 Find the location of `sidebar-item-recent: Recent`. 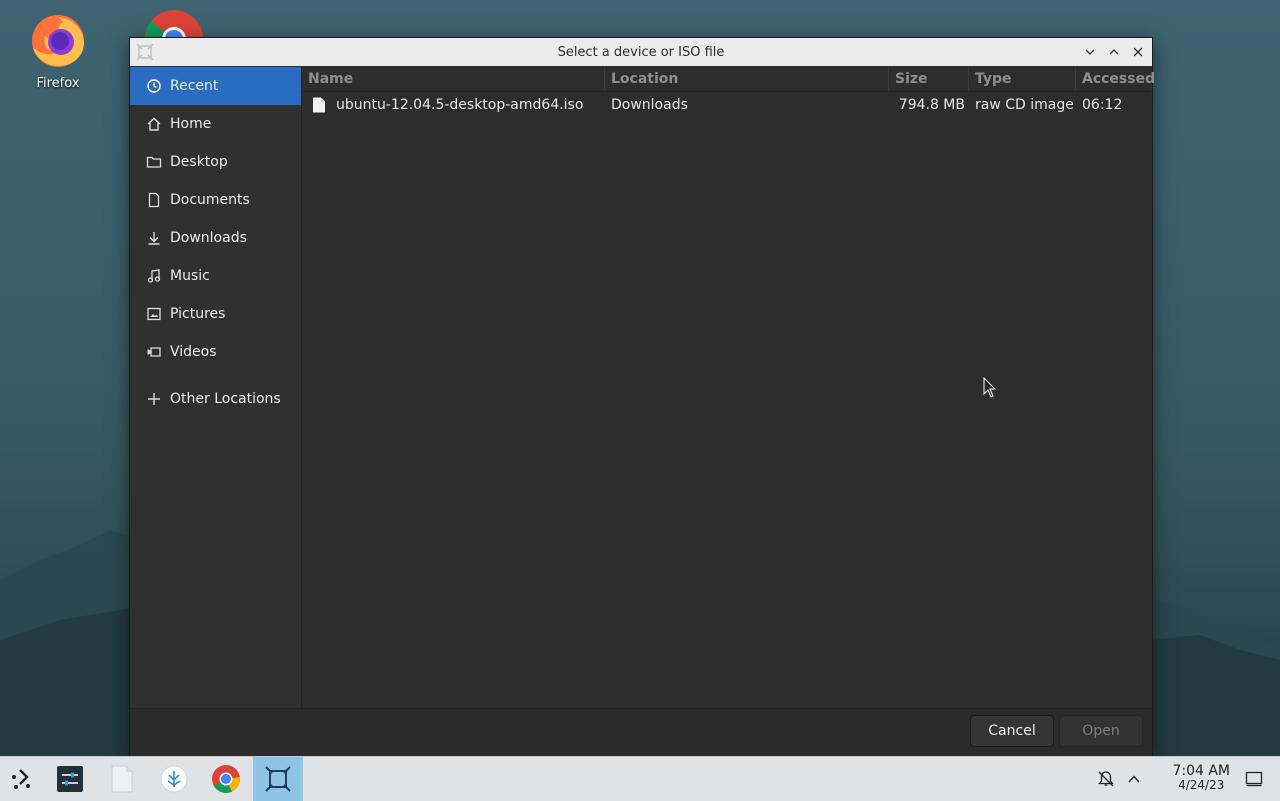

sidebar-item-recent: Recent is located at coordinates (215, 86).